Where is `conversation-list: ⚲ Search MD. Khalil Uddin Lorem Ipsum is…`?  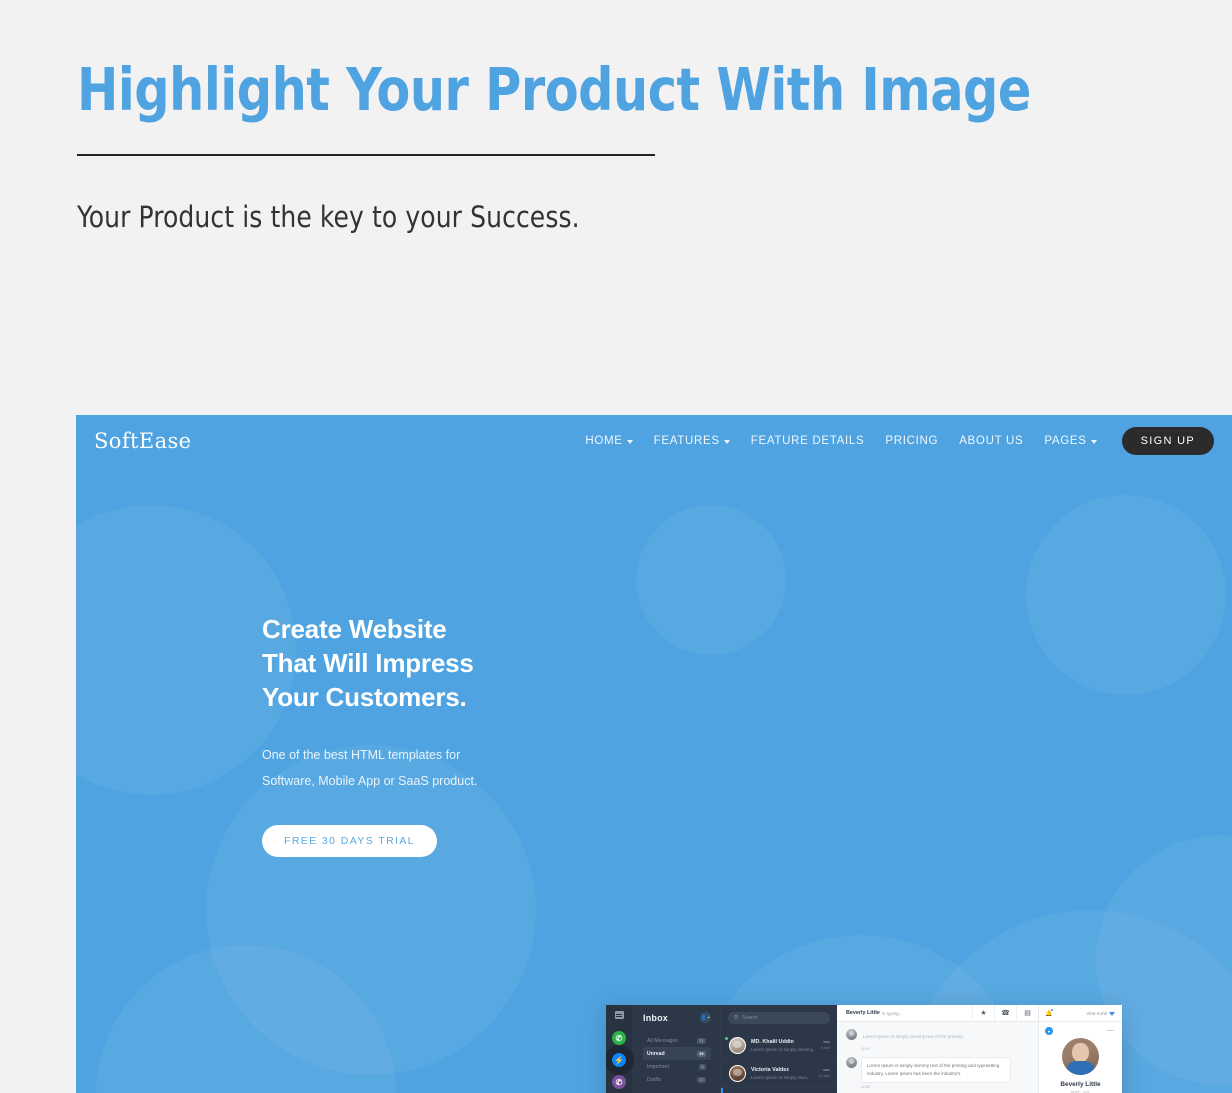 conversation-list: ⚲ Search MD. Khalil Uddin Lorem Ipsum is… is located at coordinates (778, 1049).